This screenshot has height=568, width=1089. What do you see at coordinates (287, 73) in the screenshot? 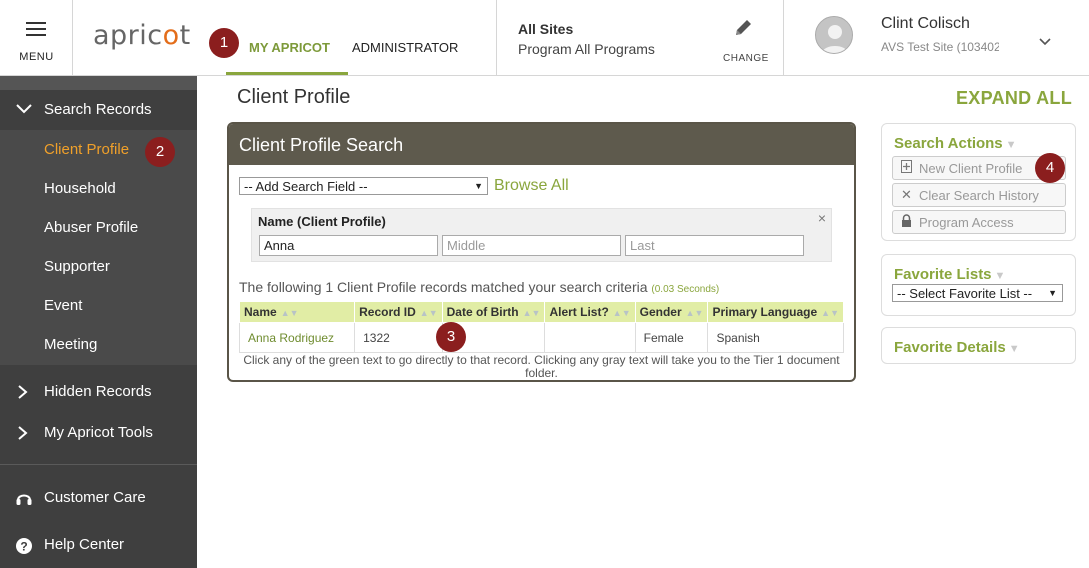
I see `active-tab-underline` at bounding box center [287, 73].